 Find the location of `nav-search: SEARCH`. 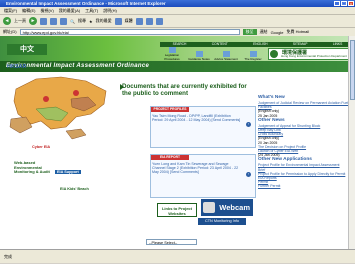

nav-search: SEARCH is located at coordinates (180, 44).